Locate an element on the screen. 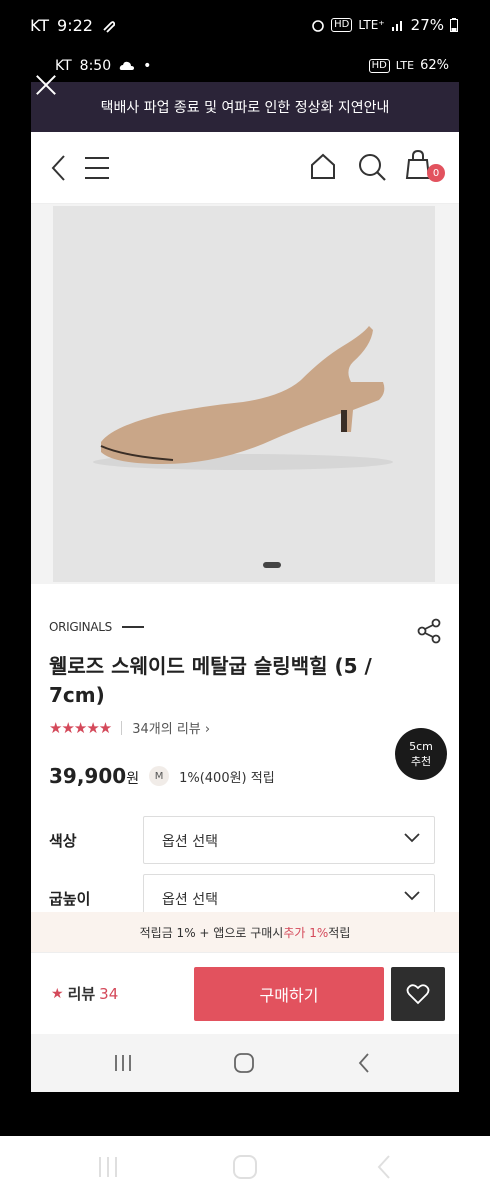  outer-nav-bar is located at coordinates (245, 1168).